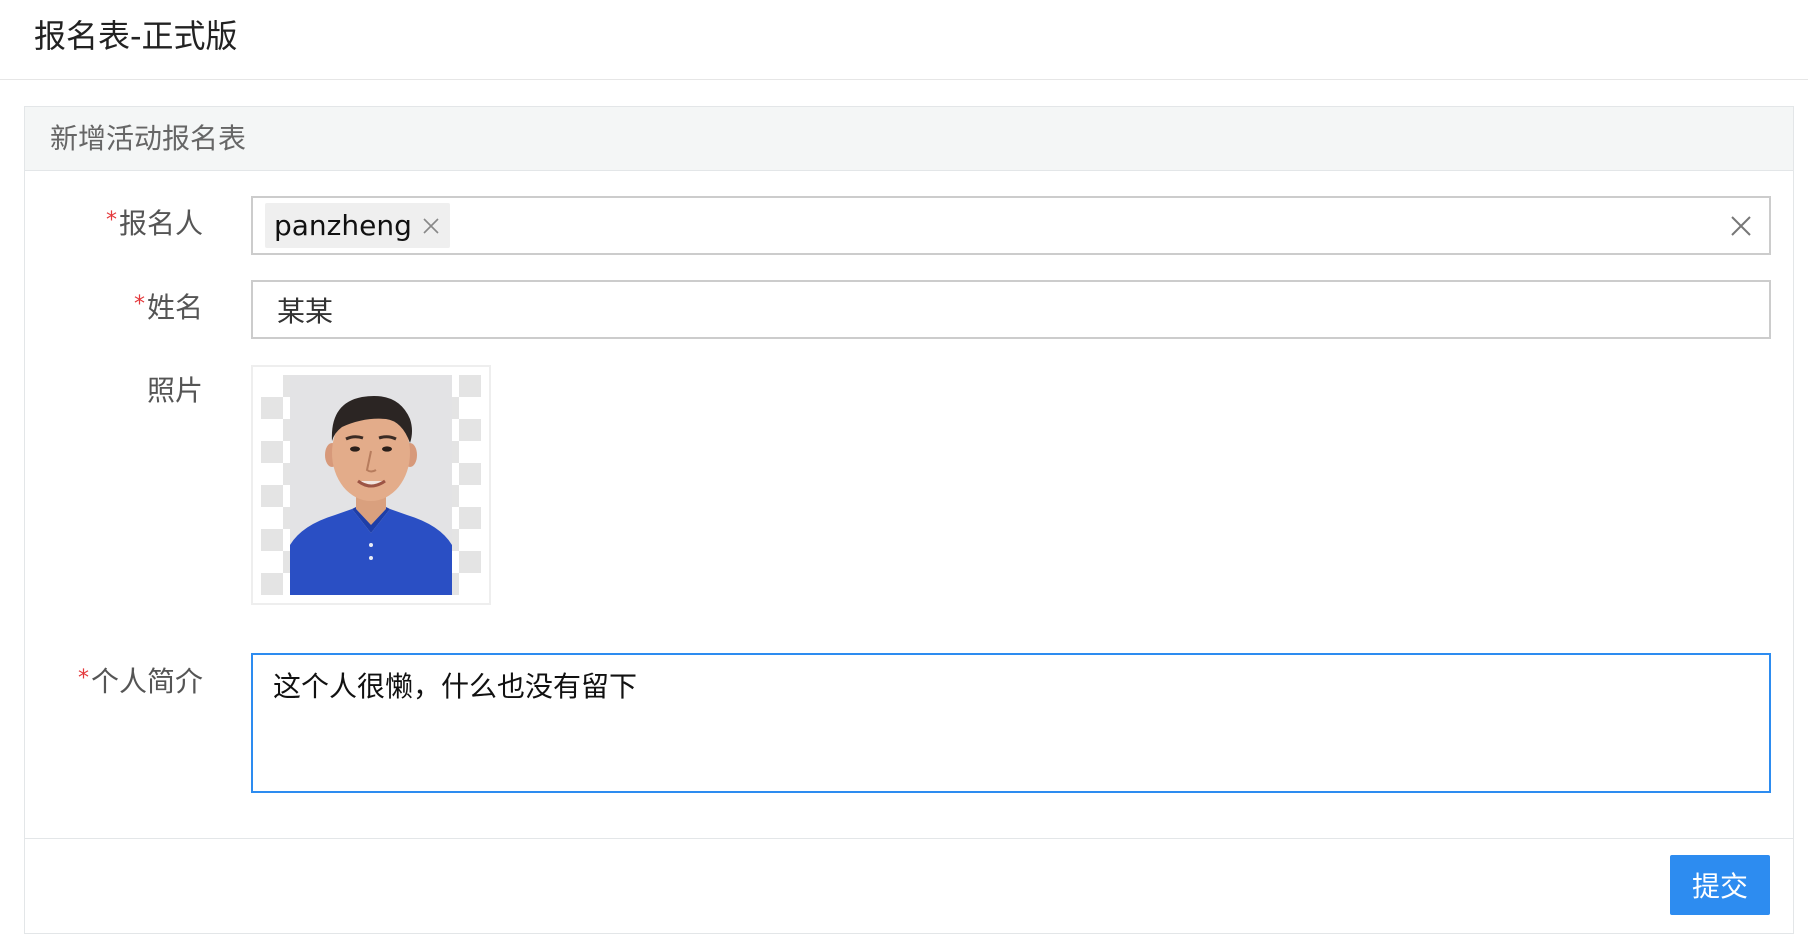 The width and height of the screenshot is (1808, 952). What do you see at coordinates (909, 885) in the screenshot?
I see `panel-footer: 提交` at bounding box center [909, 885].